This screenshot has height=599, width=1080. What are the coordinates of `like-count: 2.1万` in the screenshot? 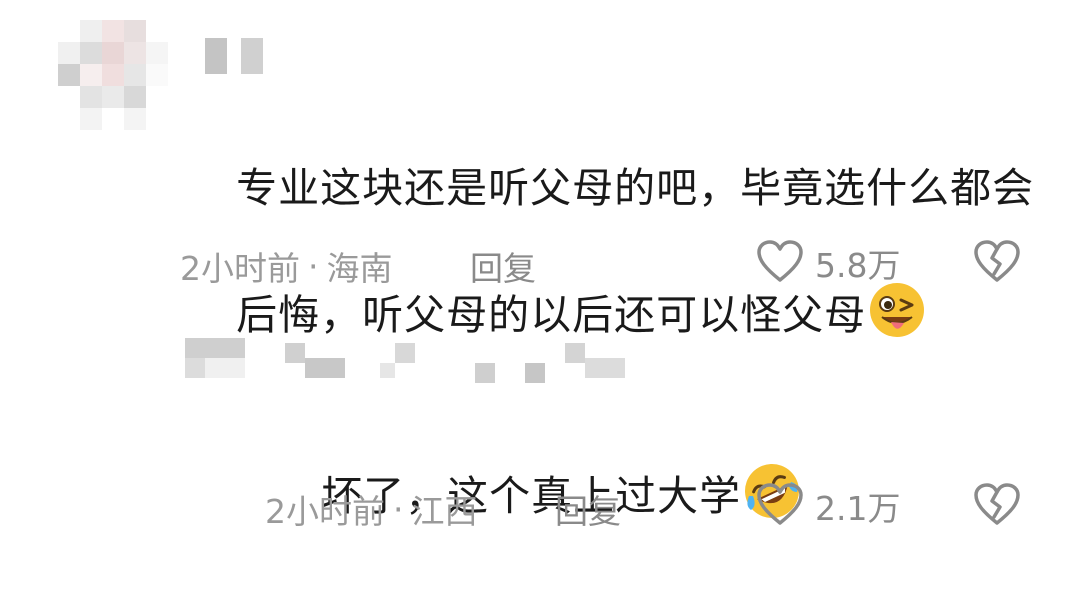 It's located at (858, 508).